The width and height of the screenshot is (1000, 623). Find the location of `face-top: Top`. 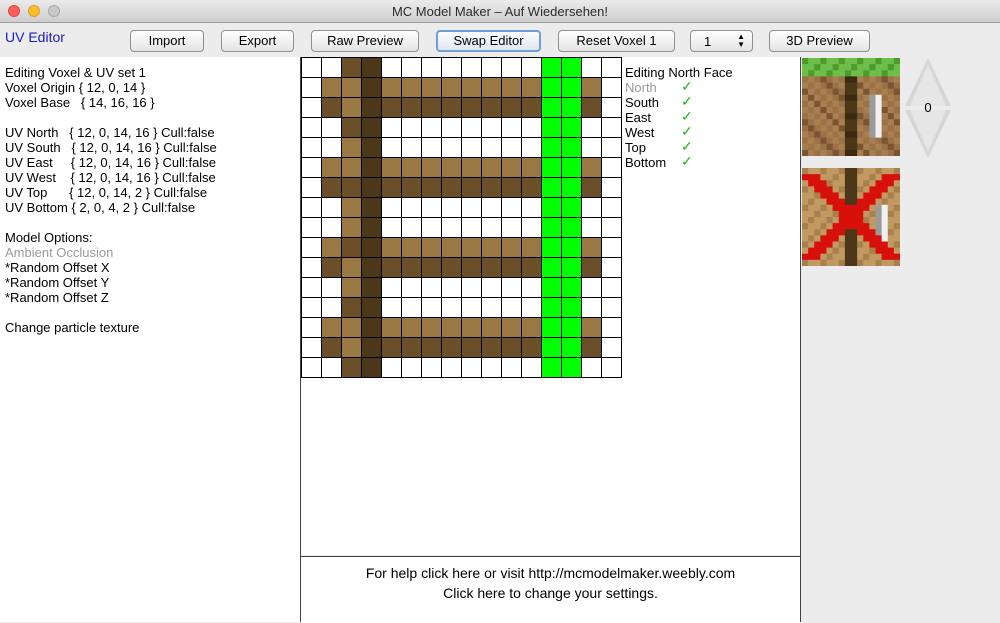

face-top: Top is located at coordinates (635, 147).